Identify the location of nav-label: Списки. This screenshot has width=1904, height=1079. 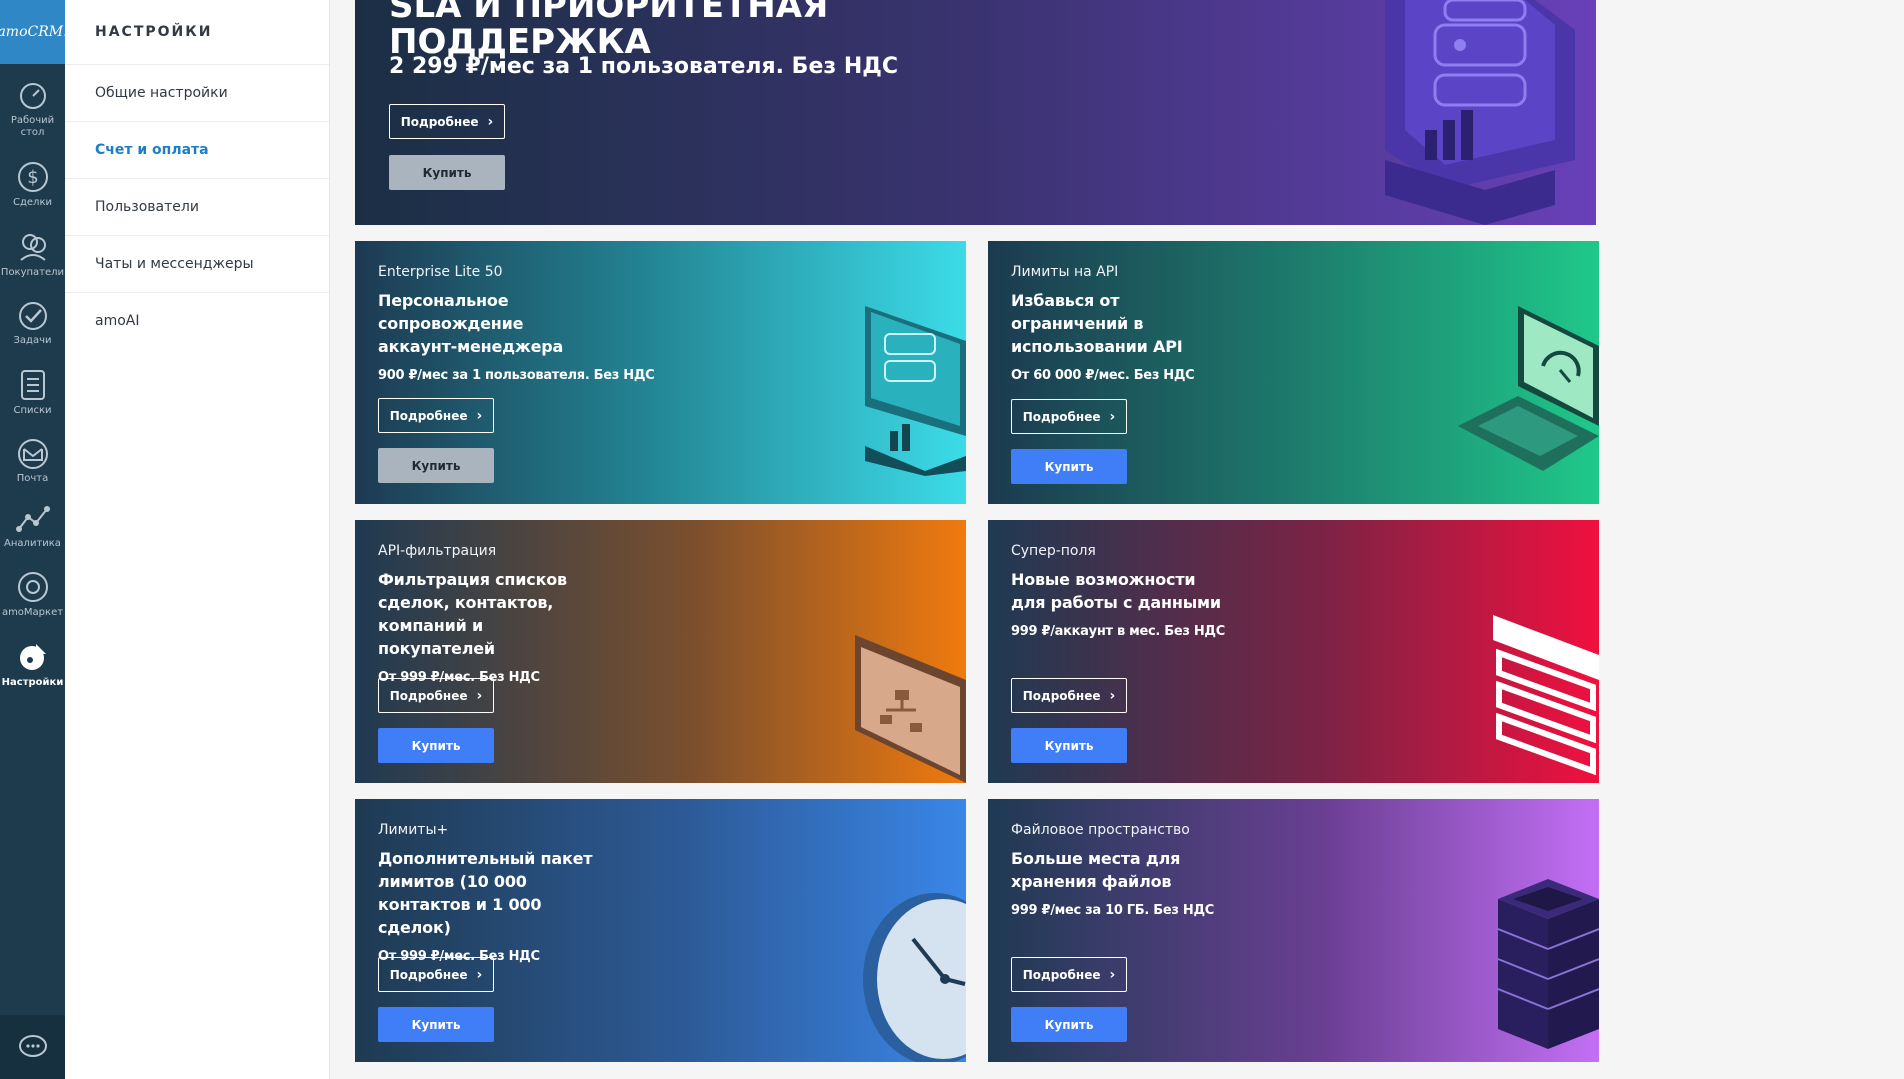
(32, 410).